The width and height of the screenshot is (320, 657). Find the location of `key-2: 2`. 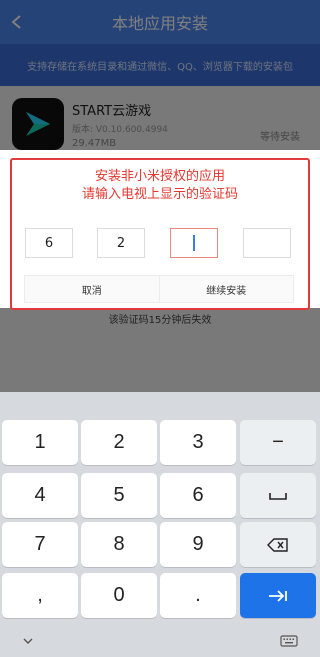

key-2: 2 is located at coordinates (119, 442).